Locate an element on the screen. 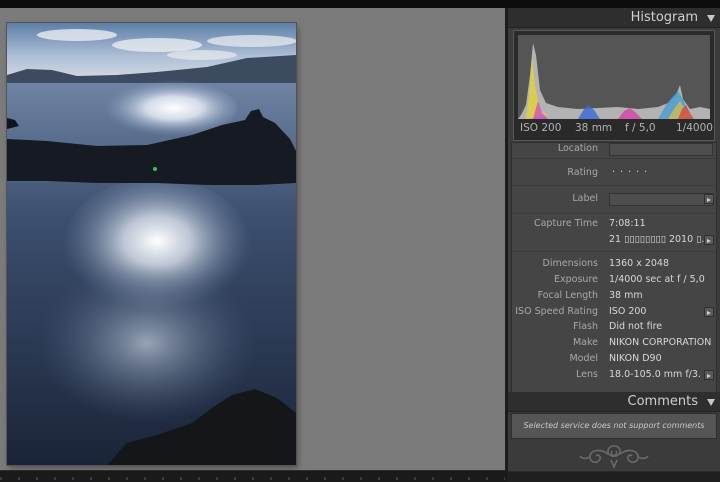 The image size is (720, 482). make-row: Make NIKON CORPORATION is located at coordinates (615, 343).